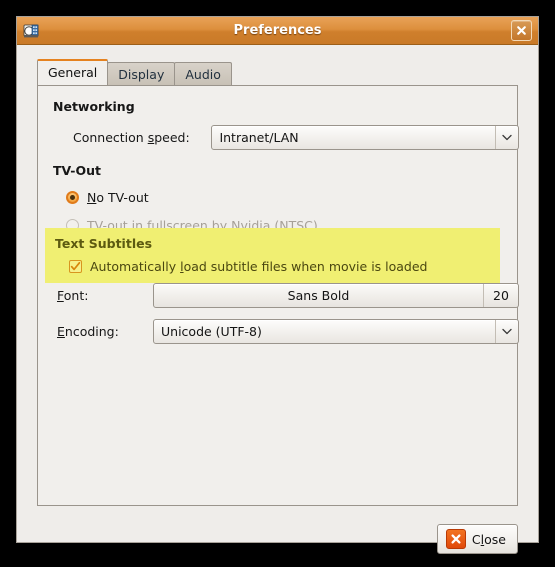  What do you see at coordinates (318, 295) in the screenshot?
I see `font-picker-name: Sans Bold` at bounding box center [318, 295].